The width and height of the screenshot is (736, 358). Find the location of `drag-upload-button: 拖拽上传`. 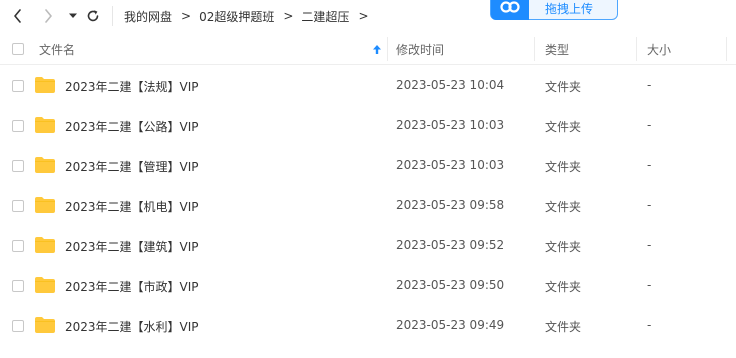

drag-upload-button: 拖拽上传 is located at coordinates (554, 10).